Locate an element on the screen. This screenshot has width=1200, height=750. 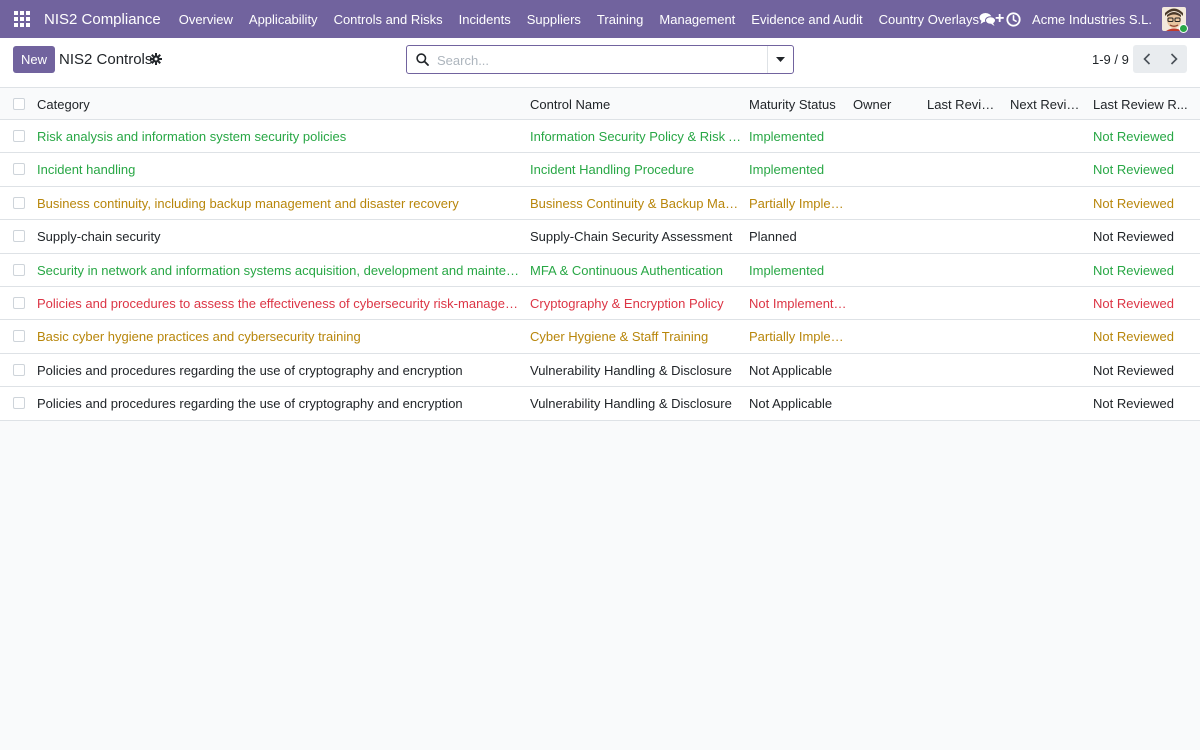
chevron-right-icon is located at coordinates (1174, 59).